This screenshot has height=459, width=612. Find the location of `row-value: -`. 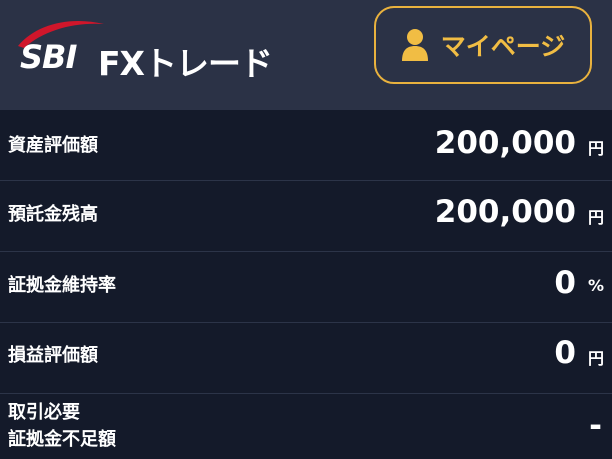

row-value: - is located at coordinates (595, 426).